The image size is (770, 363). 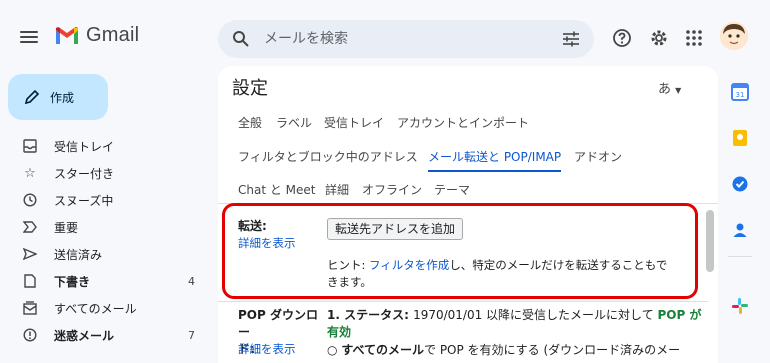 I want to click on language-indicator: あ, so click(x=665, y=89).